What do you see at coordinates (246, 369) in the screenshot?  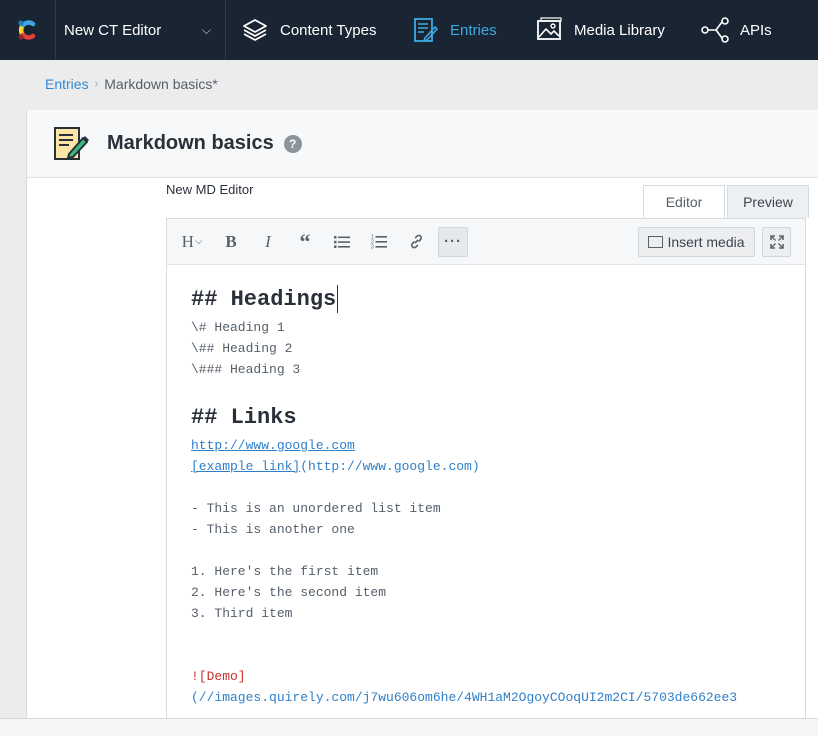 I see `markdown-line: \### Heading 3` at bounding box center [246, 369].